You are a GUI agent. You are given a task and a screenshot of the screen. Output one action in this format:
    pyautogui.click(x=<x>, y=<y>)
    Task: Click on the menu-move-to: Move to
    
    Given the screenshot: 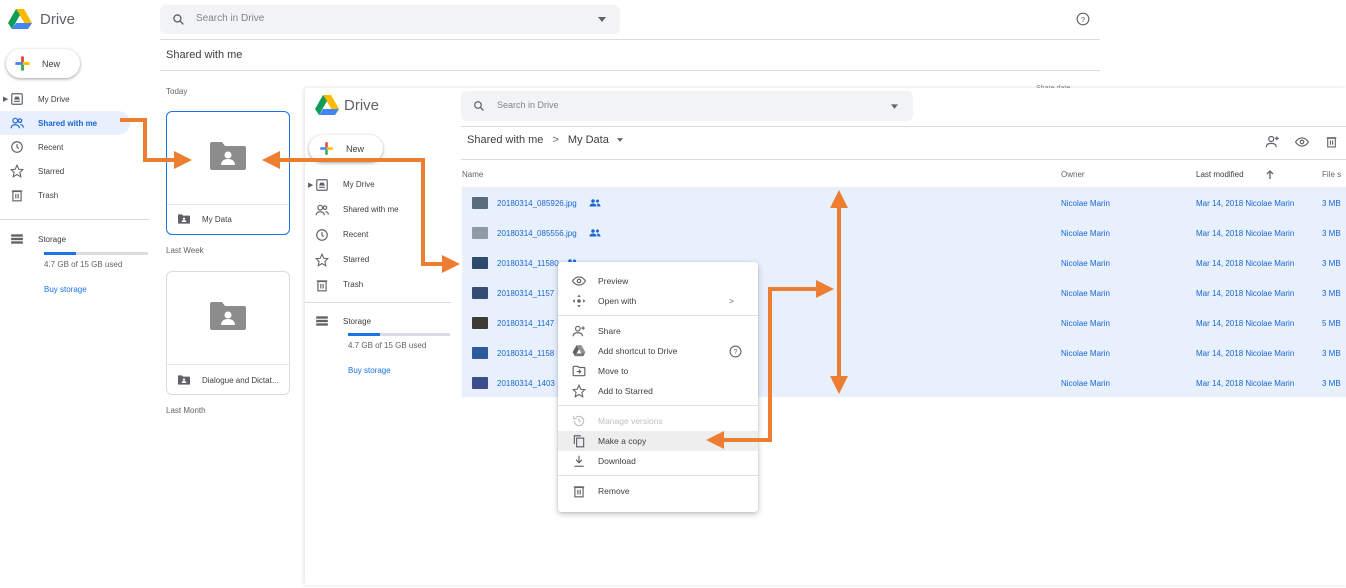 What is the action you would take?
    pyautogui.click(x=658, y=371)
    